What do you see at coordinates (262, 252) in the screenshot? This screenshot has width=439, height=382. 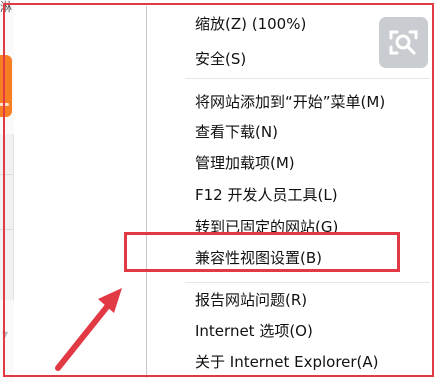 I see `annotation-highlight-box` at bounding box center [262, 252].